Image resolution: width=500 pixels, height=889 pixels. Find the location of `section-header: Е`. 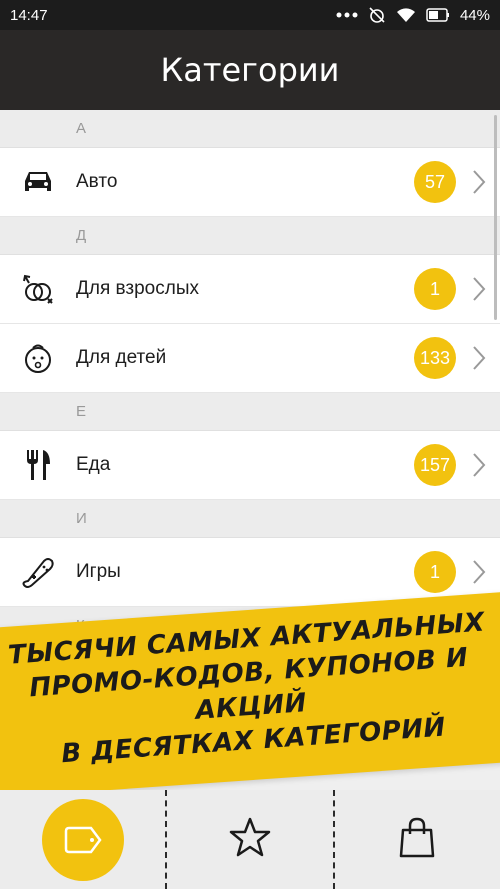

section-header: Е is located at coordinates (250, 412).